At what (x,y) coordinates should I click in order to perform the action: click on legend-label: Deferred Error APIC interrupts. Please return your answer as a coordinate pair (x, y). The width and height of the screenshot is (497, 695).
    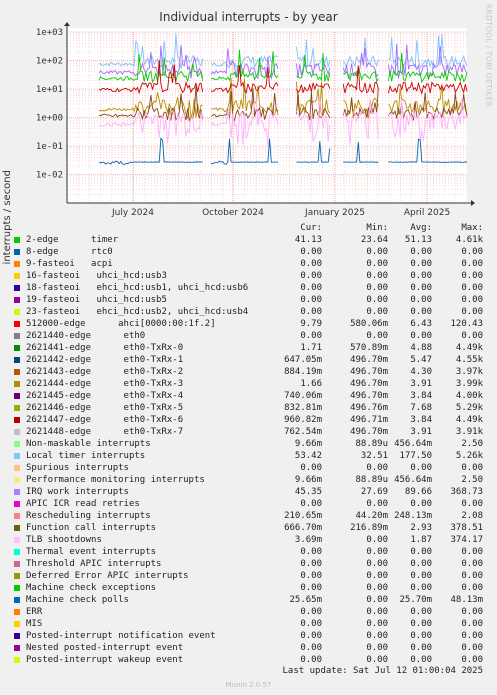
    Looking at the image, I should click on (107, 576).